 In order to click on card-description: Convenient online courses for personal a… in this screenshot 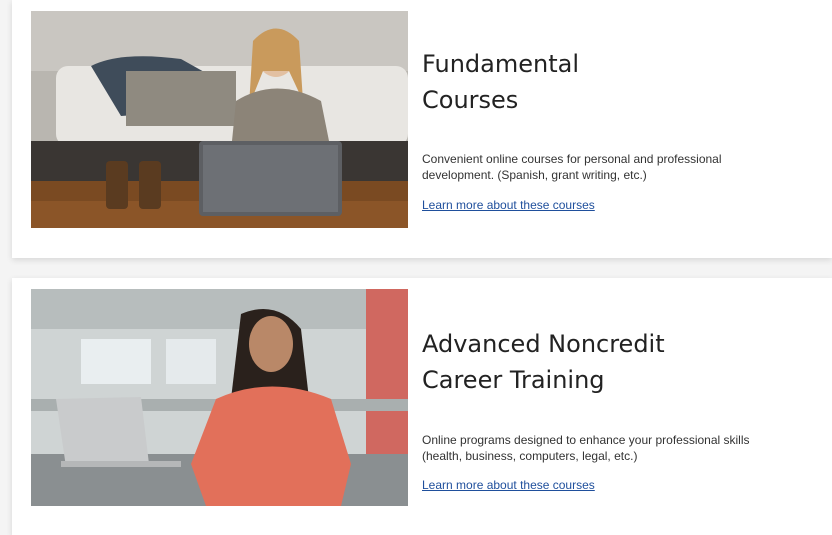, I will do `click(624, 167)`.